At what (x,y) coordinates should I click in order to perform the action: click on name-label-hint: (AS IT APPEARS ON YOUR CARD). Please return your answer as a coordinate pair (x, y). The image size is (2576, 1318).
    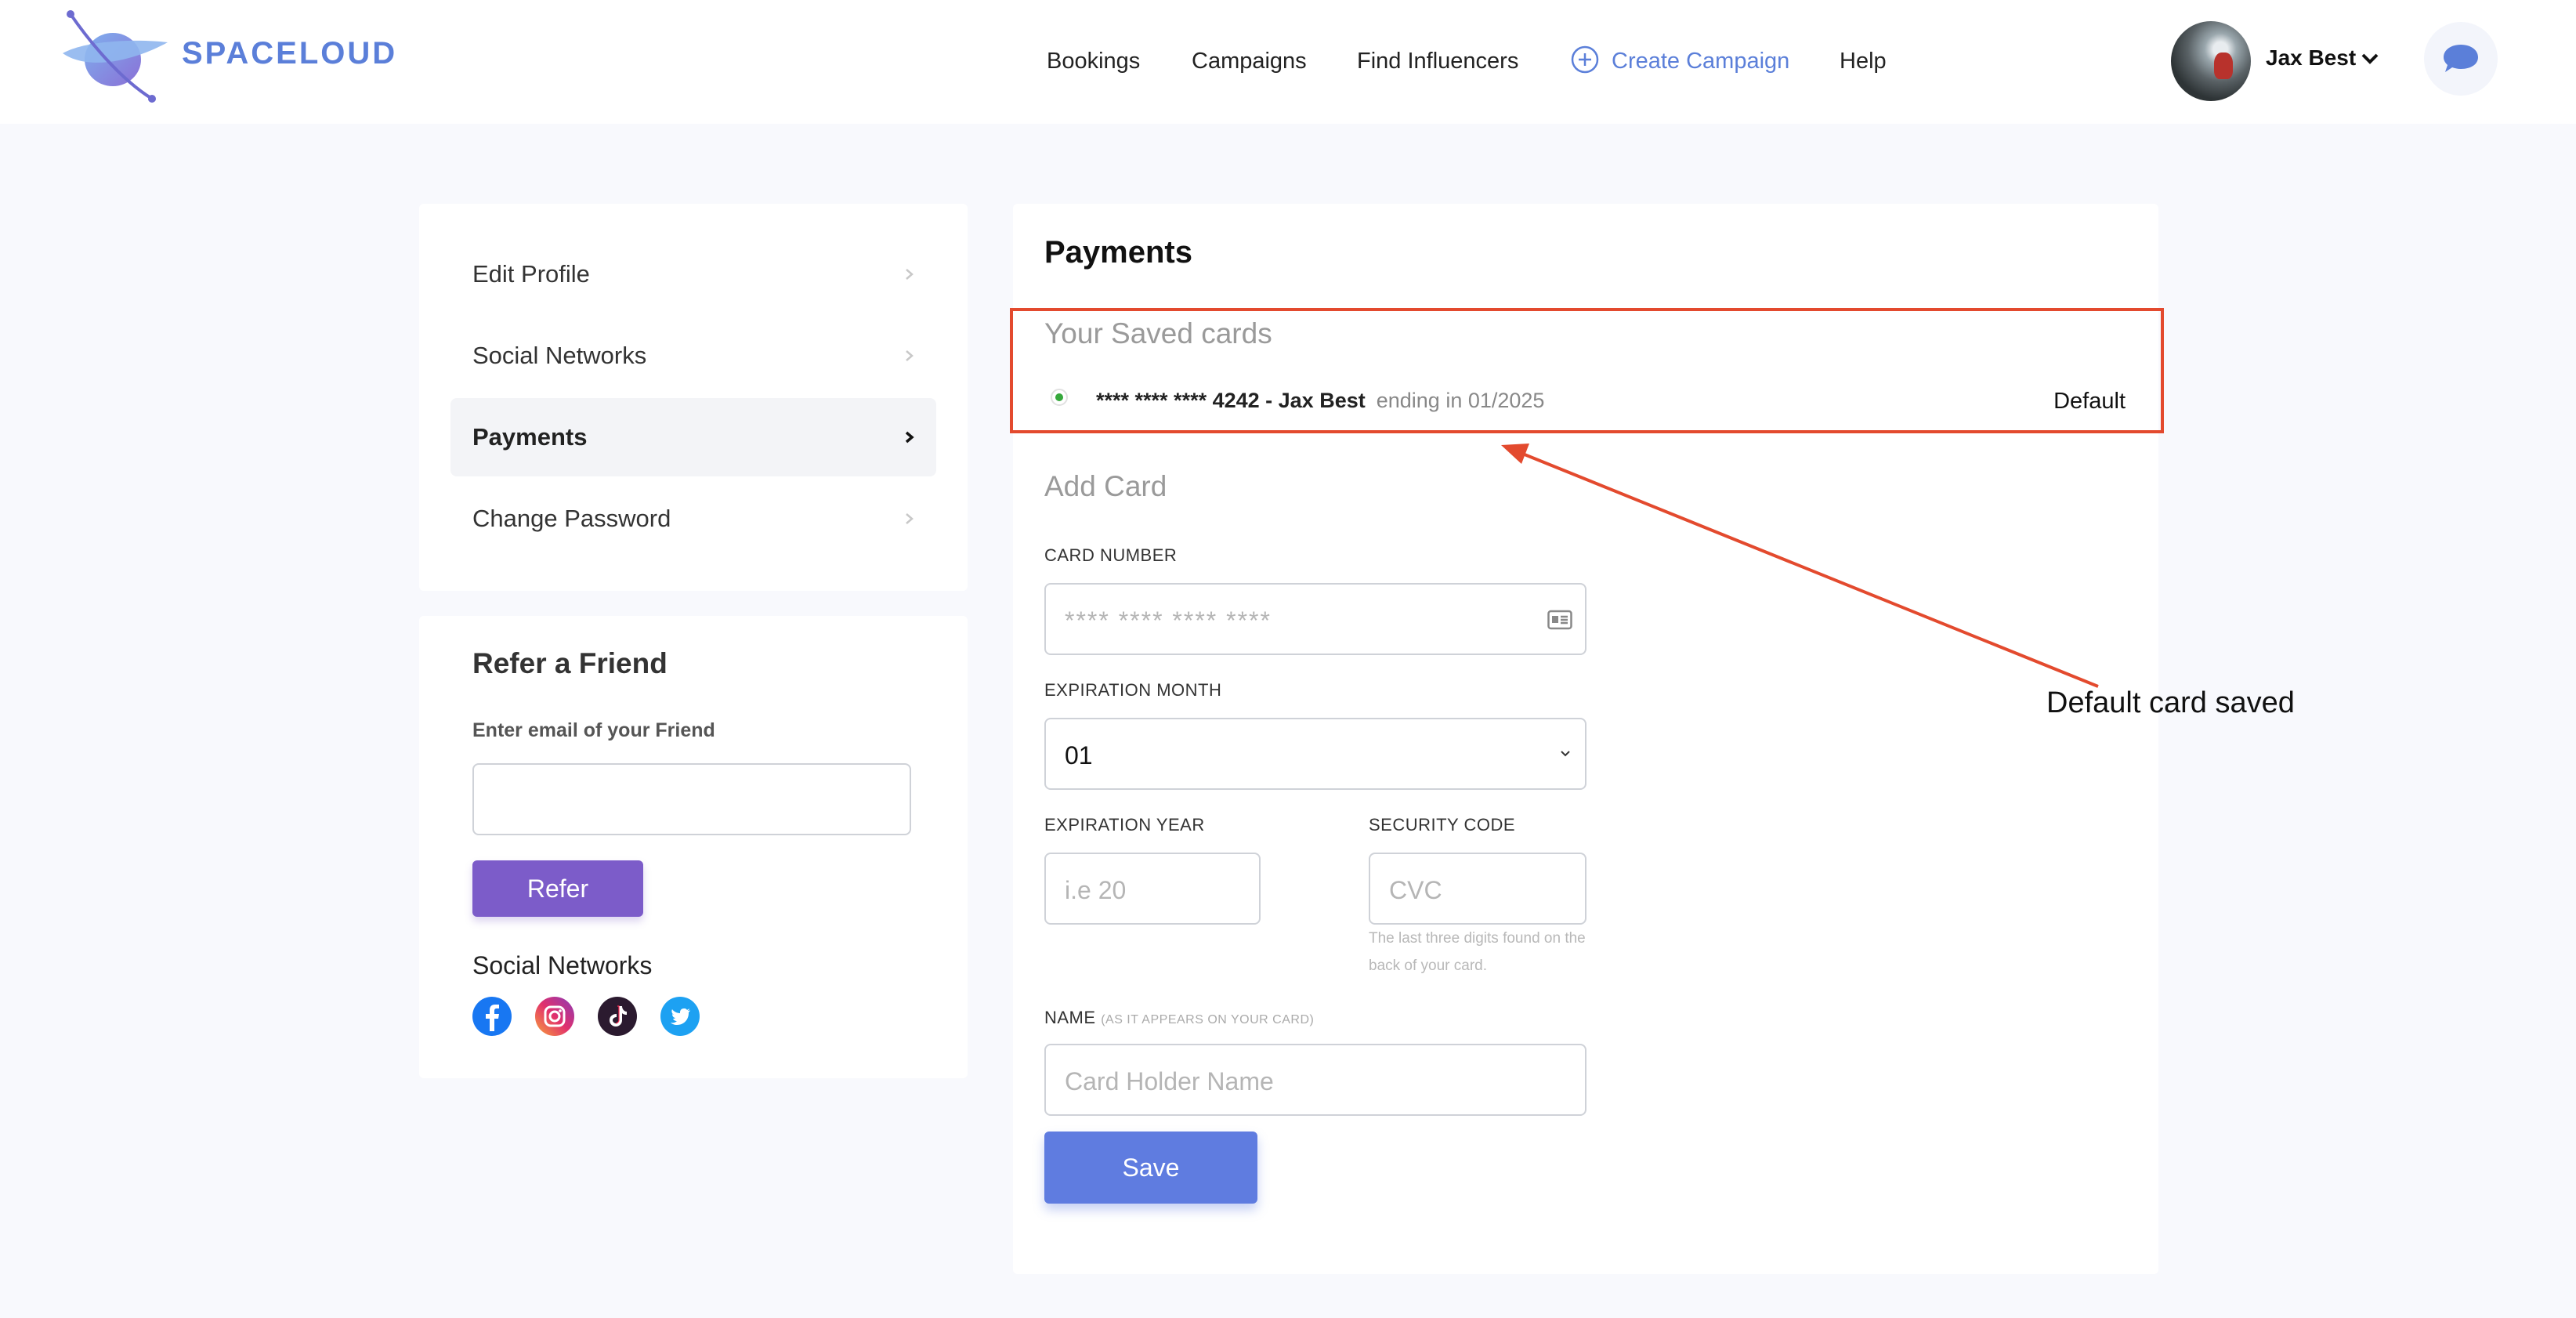
    Looking at the image, I should click on (1208, 1020).